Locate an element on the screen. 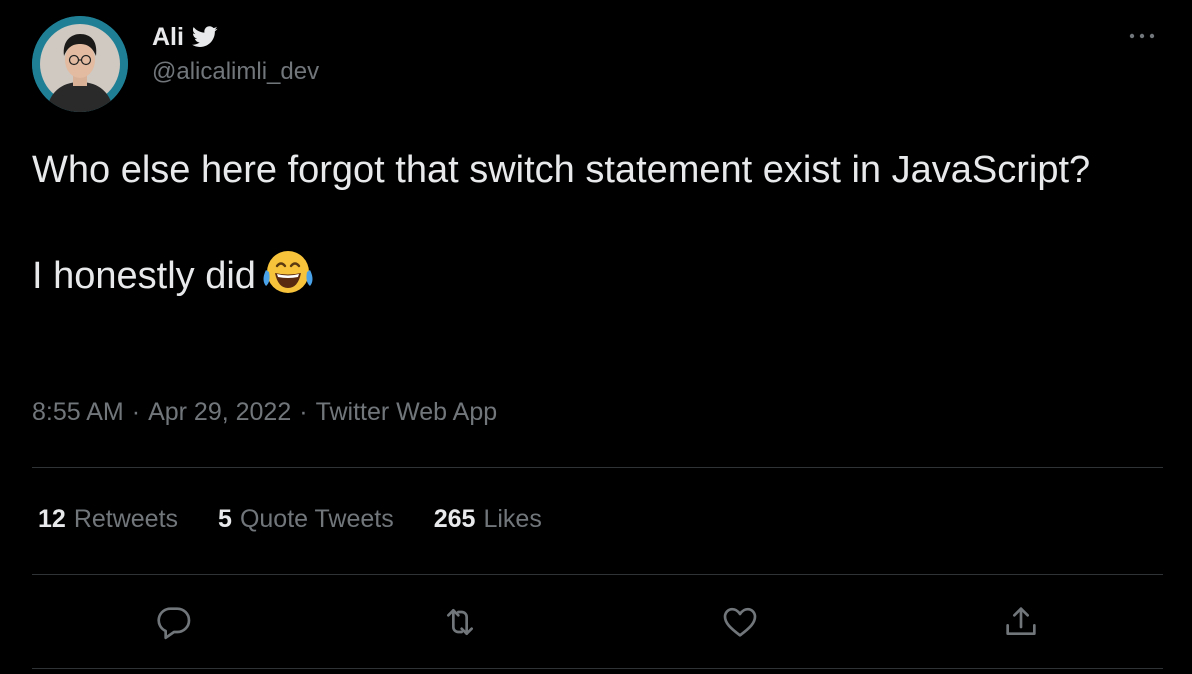  avatar is located at coordinates (80, 64).